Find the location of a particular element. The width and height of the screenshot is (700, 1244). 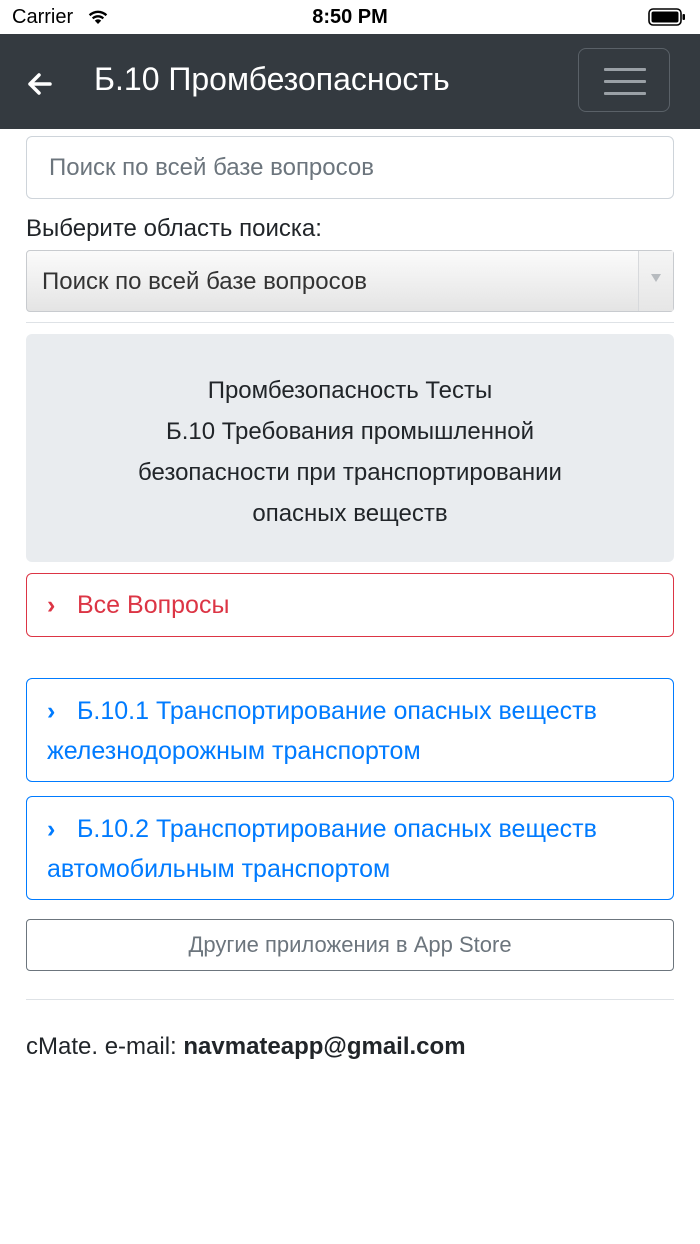

menu-button is located at coordinates (624, 80).